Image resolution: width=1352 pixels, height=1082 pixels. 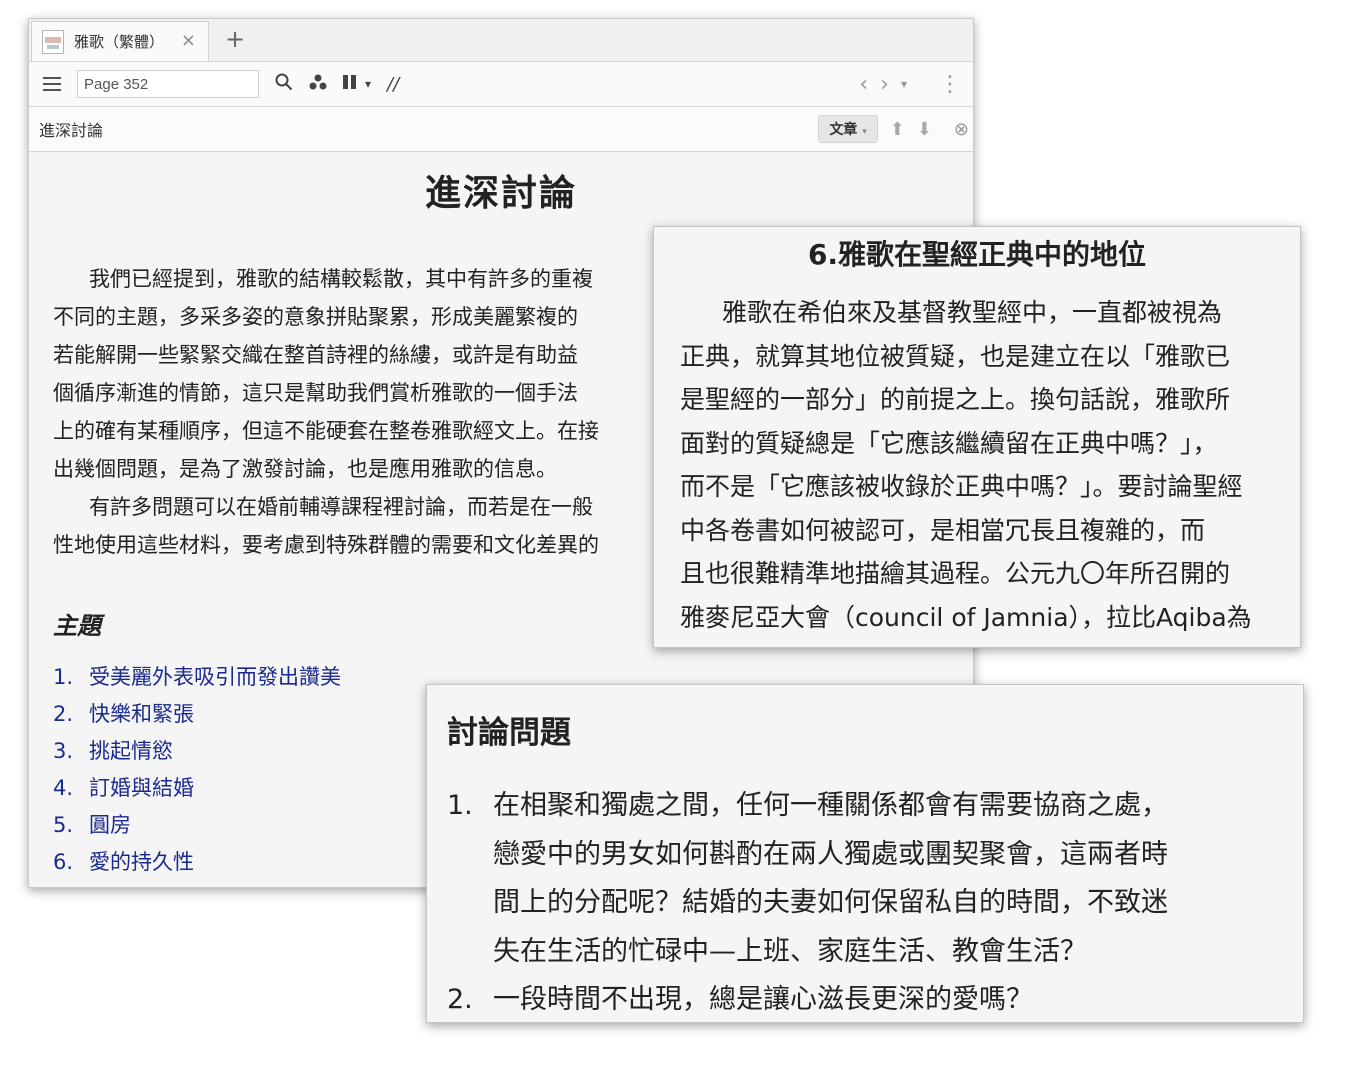 What do you see at coordinates (141, 714) in the screenshot?
I see `topic-label: 快樂和緊張` at bounding box center [141, 714].